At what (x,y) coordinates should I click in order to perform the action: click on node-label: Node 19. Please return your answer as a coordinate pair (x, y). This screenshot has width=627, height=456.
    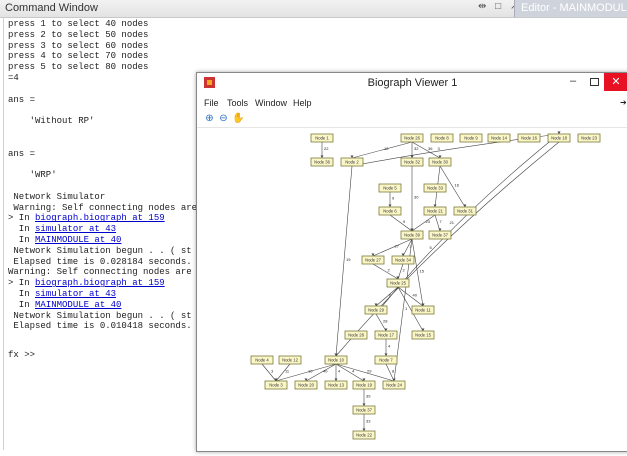
    Looking at the image, I should click on (364, 385).